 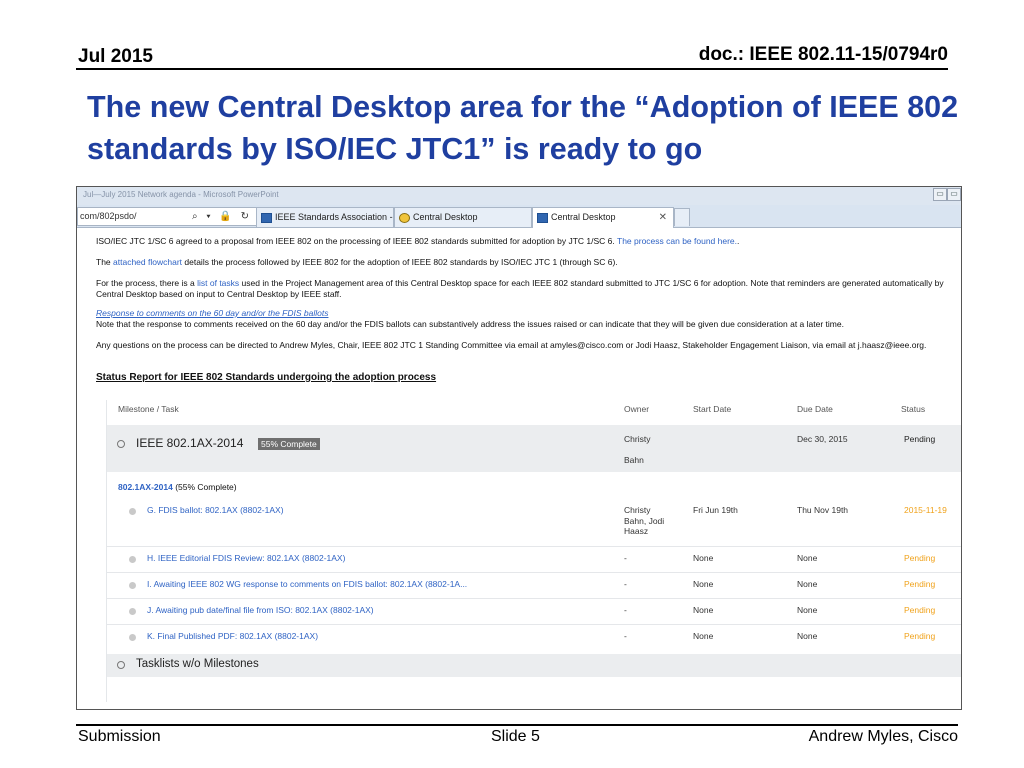 What do you see at coordinates (920, 439) in the screenshot?
I see `milestone-status: Pending` at bounding box center [920, 439].